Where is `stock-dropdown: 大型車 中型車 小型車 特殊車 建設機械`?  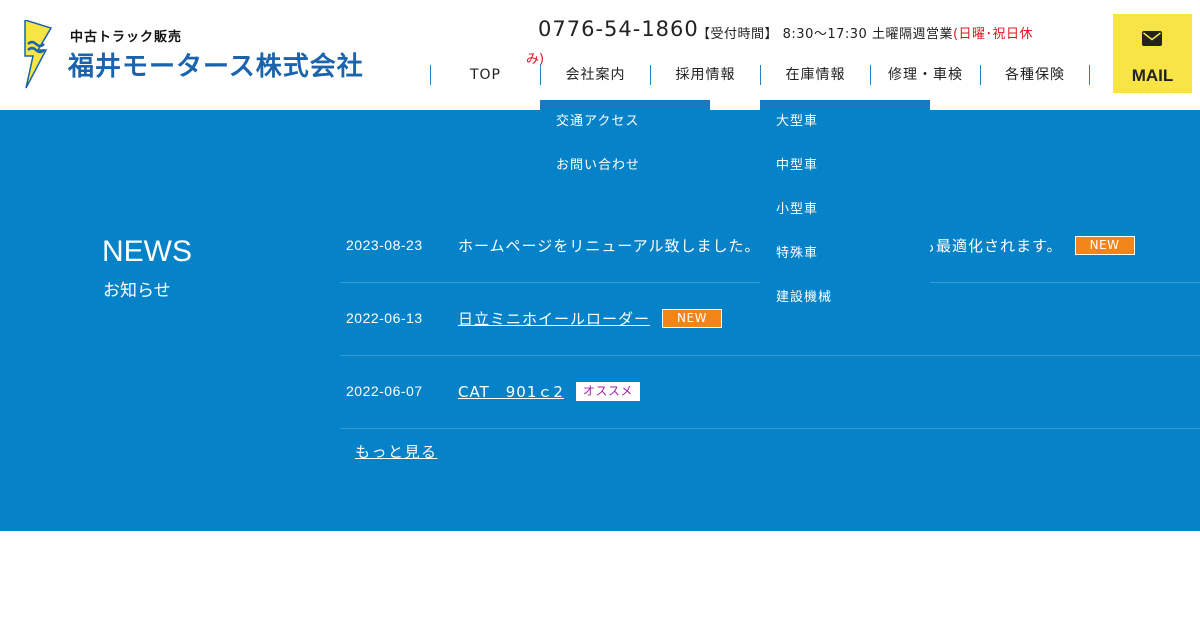 stock-dropdown: 大型車 中型車 小型車 特殊車 建設機械 is located at coordinates (845, 210).